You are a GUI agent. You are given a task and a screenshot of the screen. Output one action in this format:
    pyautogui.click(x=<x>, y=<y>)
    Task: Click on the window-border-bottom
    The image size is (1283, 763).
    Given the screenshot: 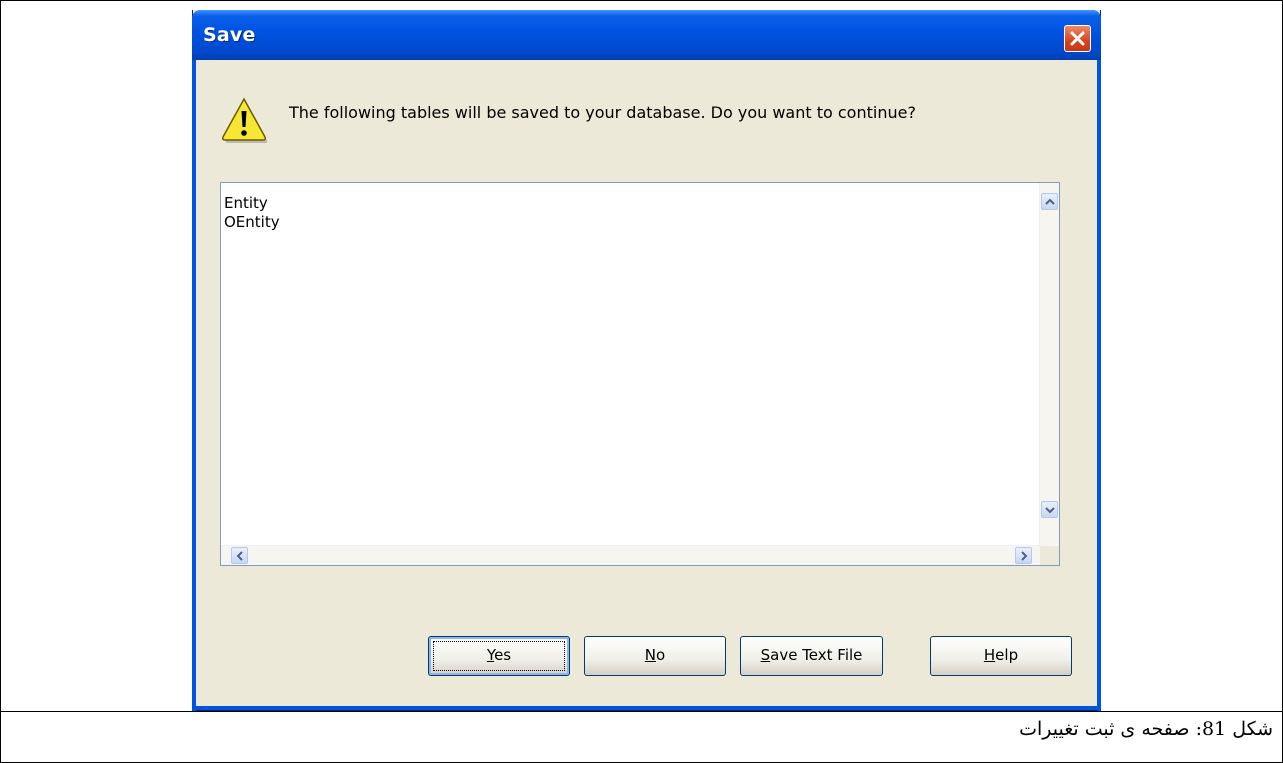 What is the action you would take?
    pyautogui.click(x=646, y=708)
    